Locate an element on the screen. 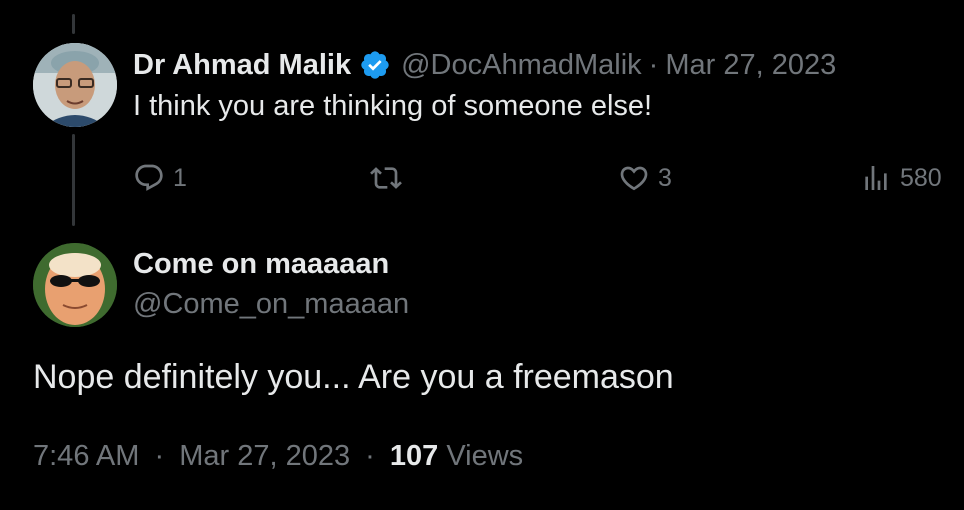 The height and width of the screenshot is (510, 964). views-icon is located at coordinates (876, 178).